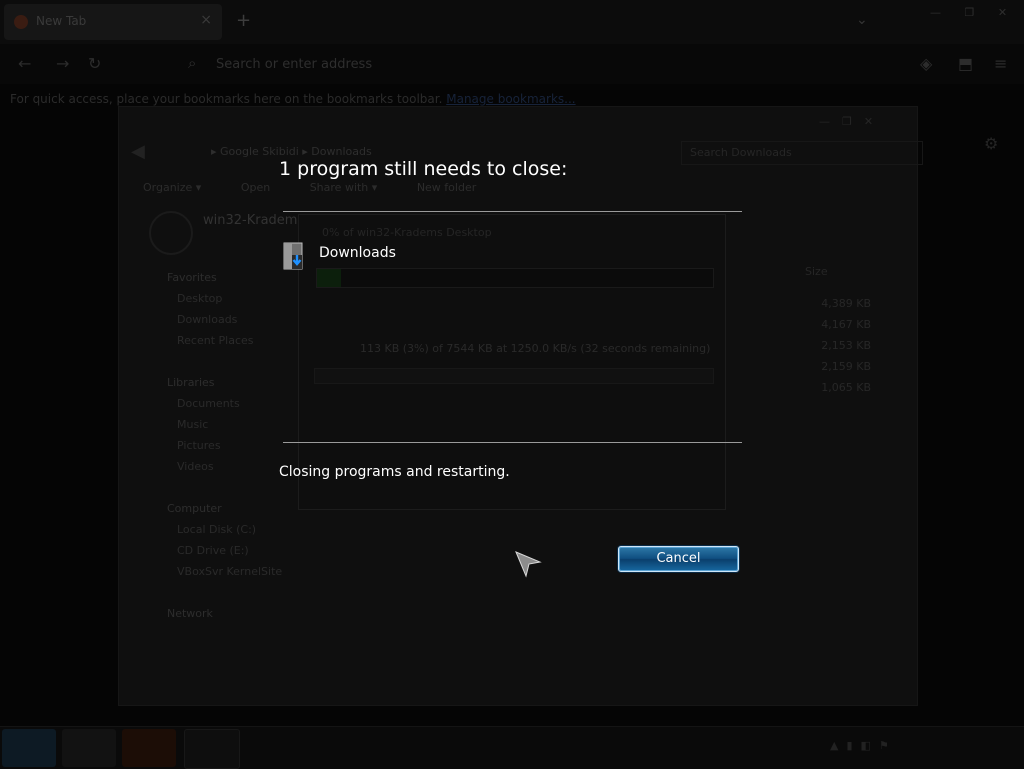  Describe the element at coordinates (208, 403) in the screenshot. I see `nav-item-documents: Documents` at that location.